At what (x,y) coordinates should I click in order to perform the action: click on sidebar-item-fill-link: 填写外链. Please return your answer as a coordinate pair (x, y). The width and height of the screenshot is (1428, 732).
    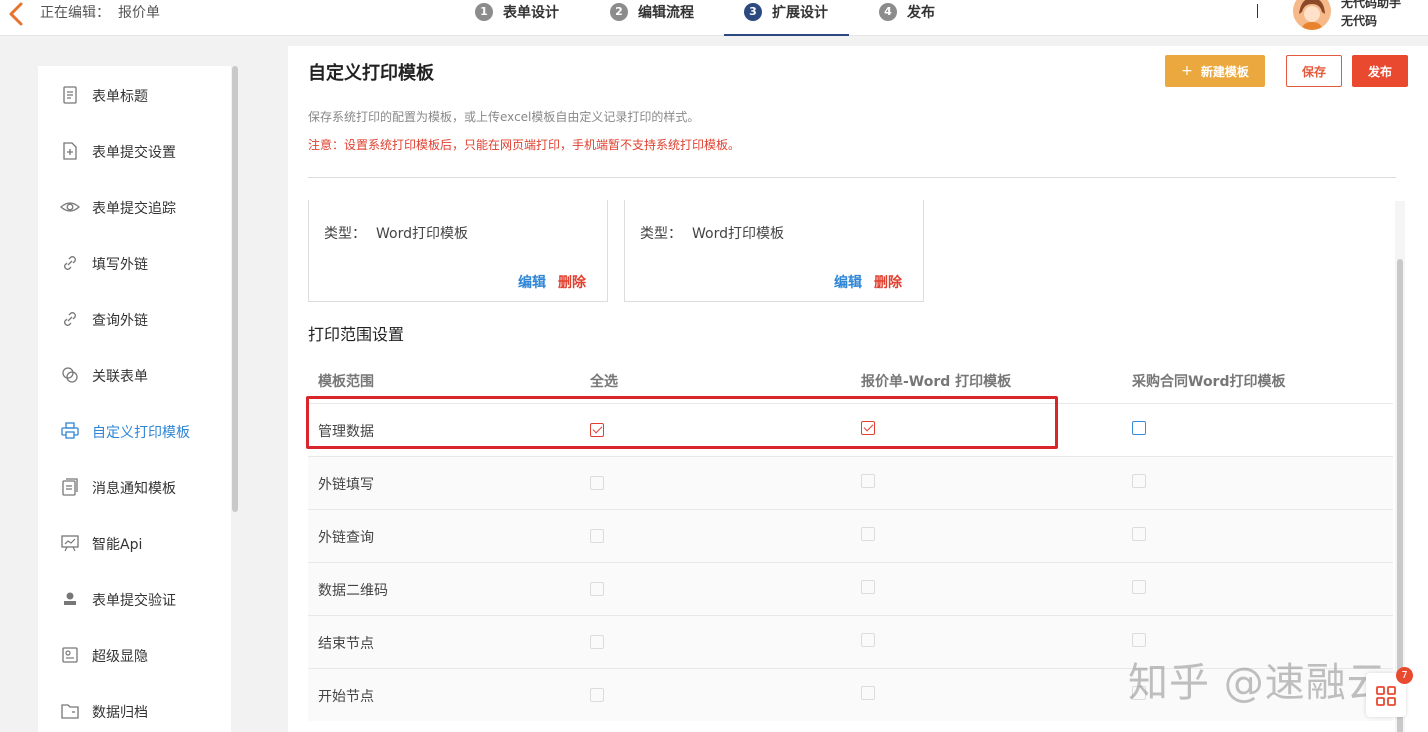
    Looking at the image, I should click on (134, 263).